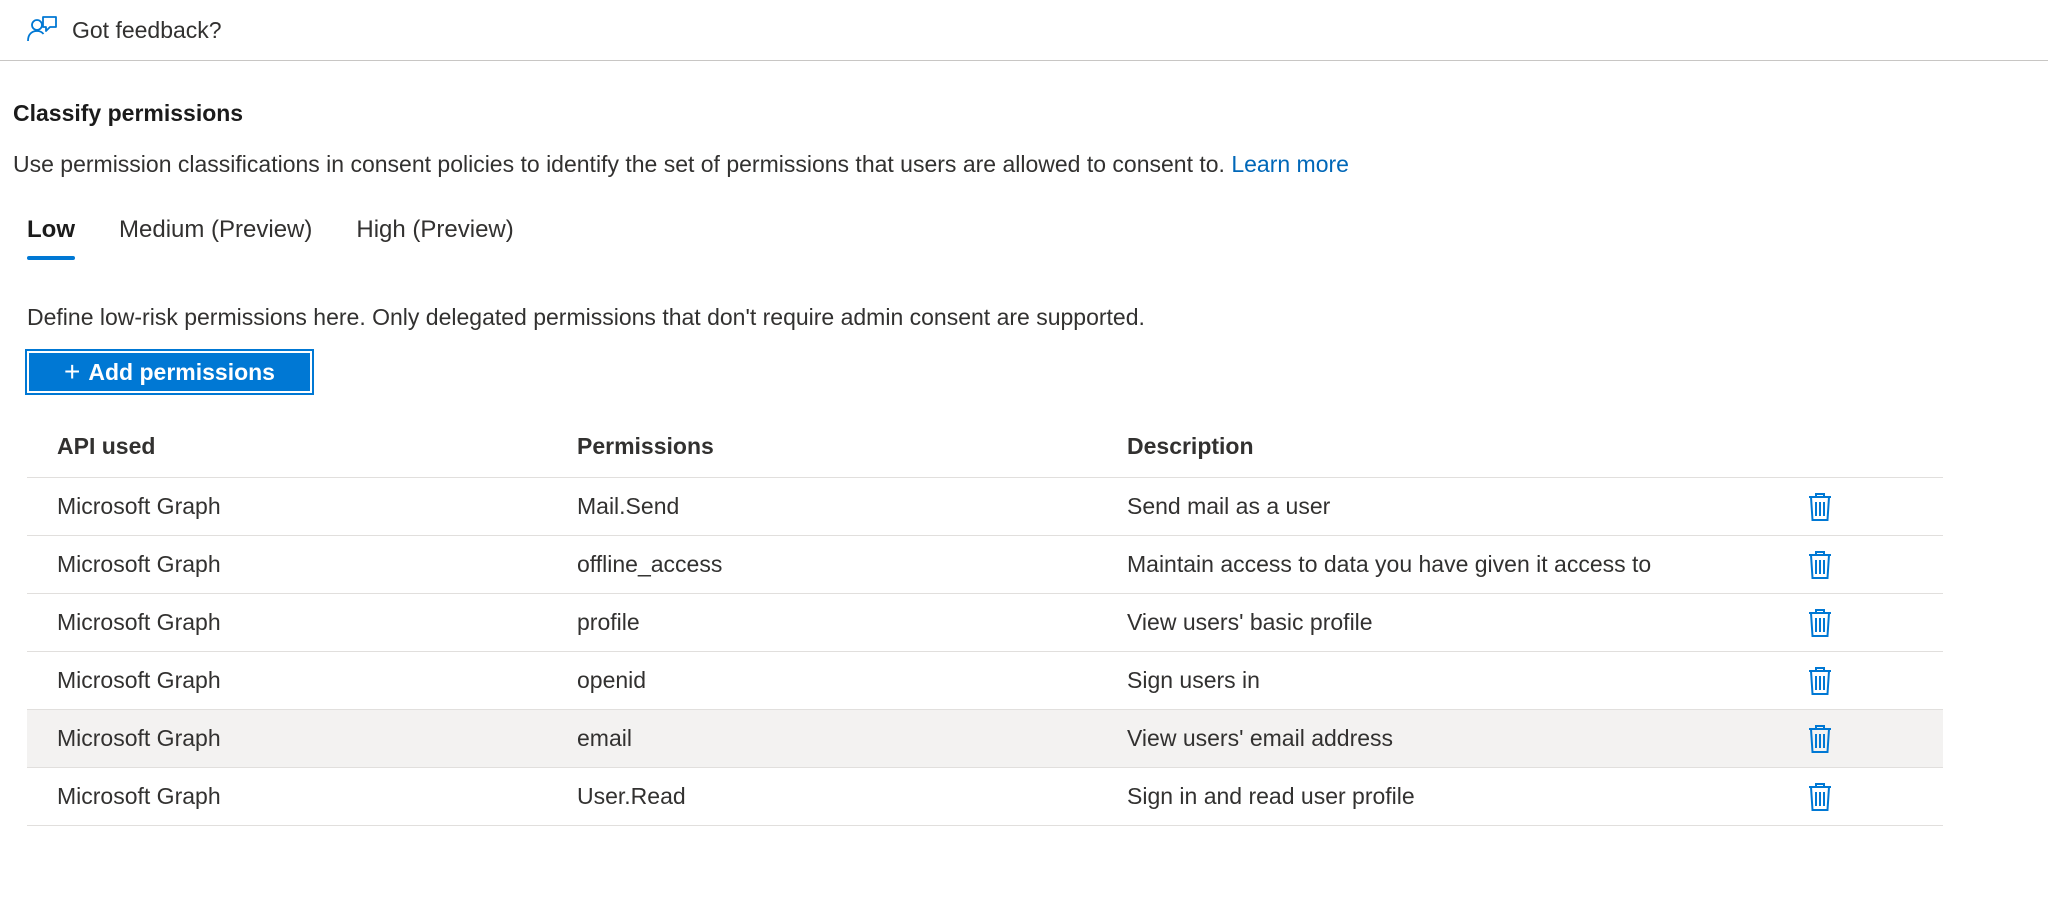  I want to click on table-header: API used Permissions Description, so click(985, 446).